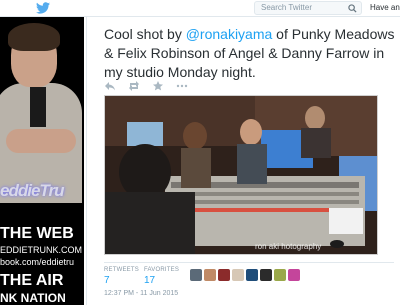 The image size is (400, 305). Describe the element at coordinates (34, 37) in the screenshot. I see `banner-figure-hair` at that location.